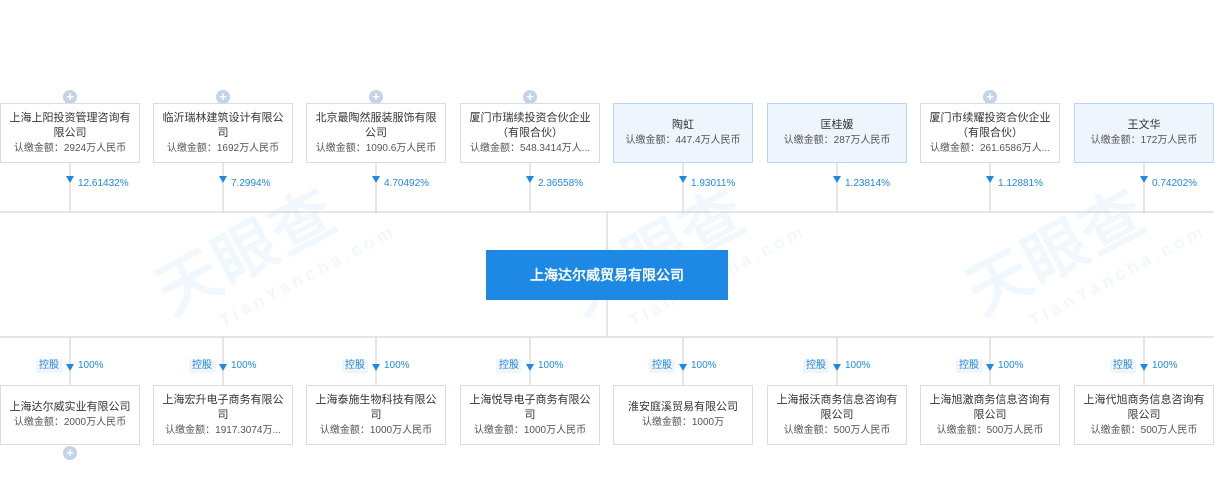 This screenshot has height=500, width=1214. I want to click on shareholder-node: 匡桂媛 认缴金额：287万人民币, so click(837, 133).